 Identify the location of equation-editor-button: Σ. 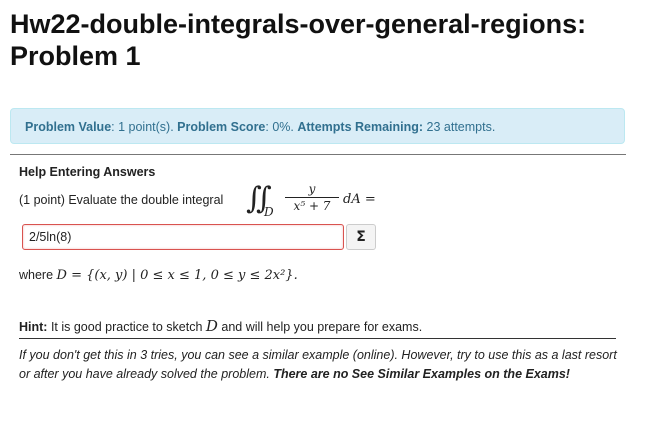
(361, 237).